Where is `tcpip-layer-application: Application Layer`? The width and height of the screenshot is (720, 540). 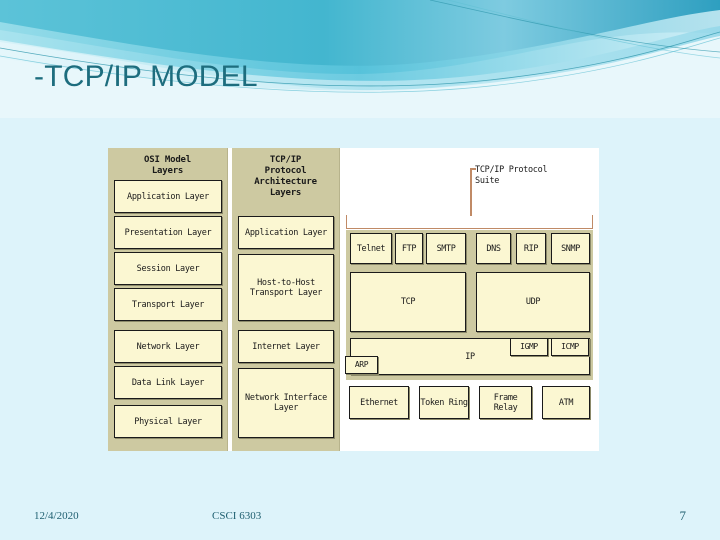
tcpip-layer-application: Application Layer is located at coordinates (286, 232).